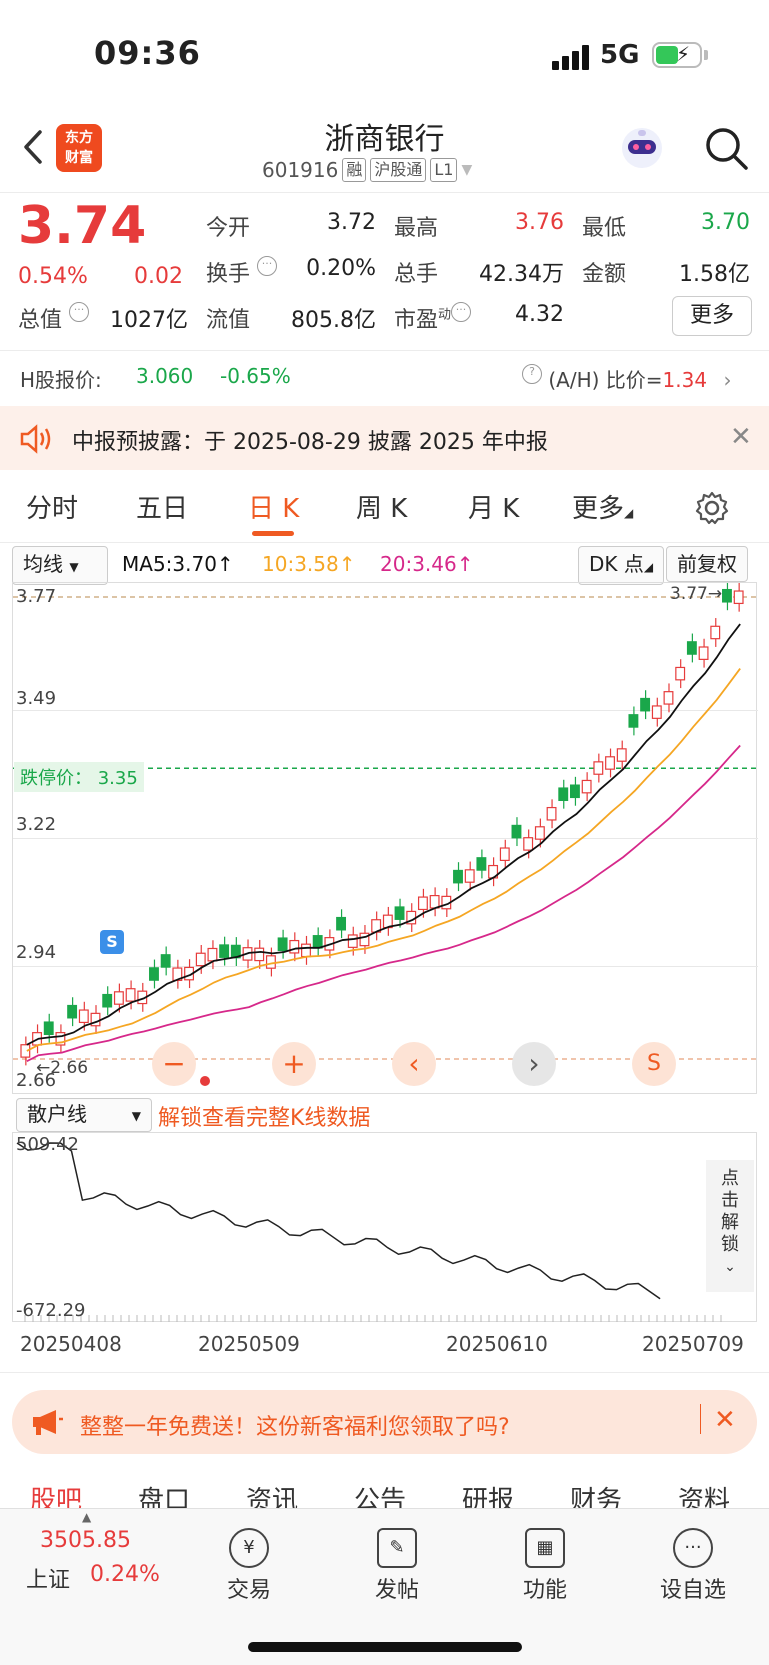 Image resolution: width=769 pixels, height=1665 pixels. Describe the element at coordinates (87, 1517) in the screenshot. I see `caret-up-icon: ▲` at that location.